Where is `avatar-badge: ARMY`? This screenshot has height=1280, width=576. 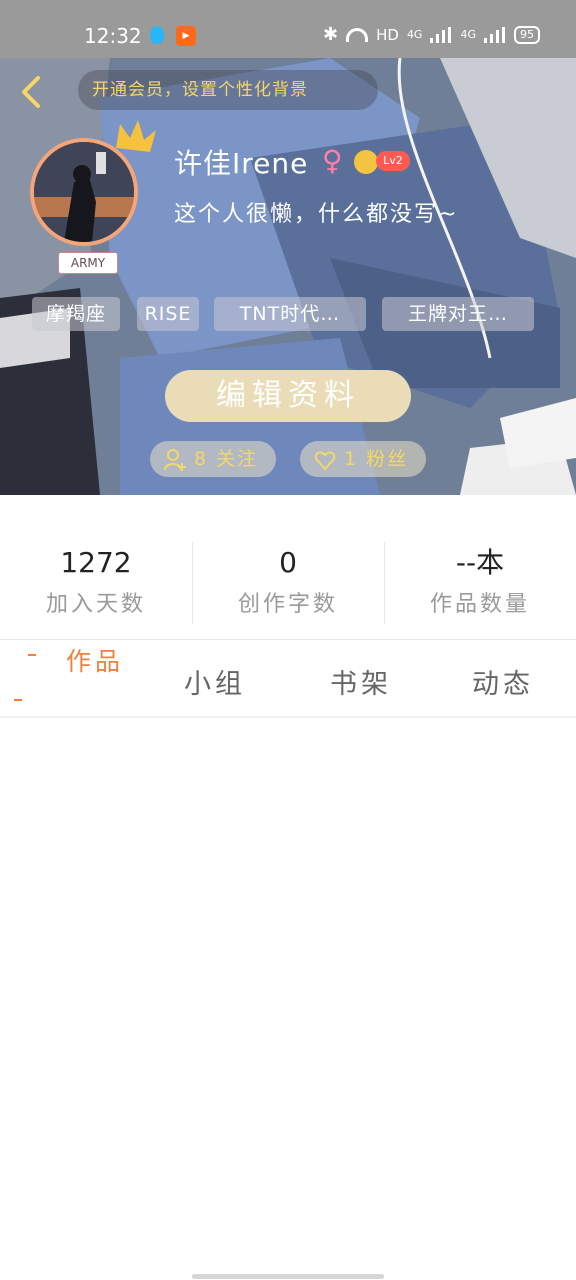 avatar-badge: ARMY is located at coordinates (88, 263).